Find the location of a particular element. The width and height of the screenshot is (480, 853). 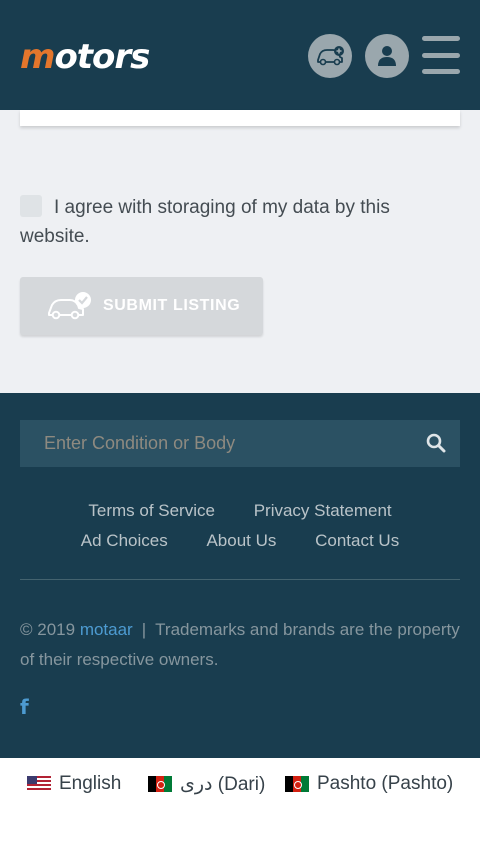

ad-choices-link: Ad Choices is located at coordinates (124, 540).